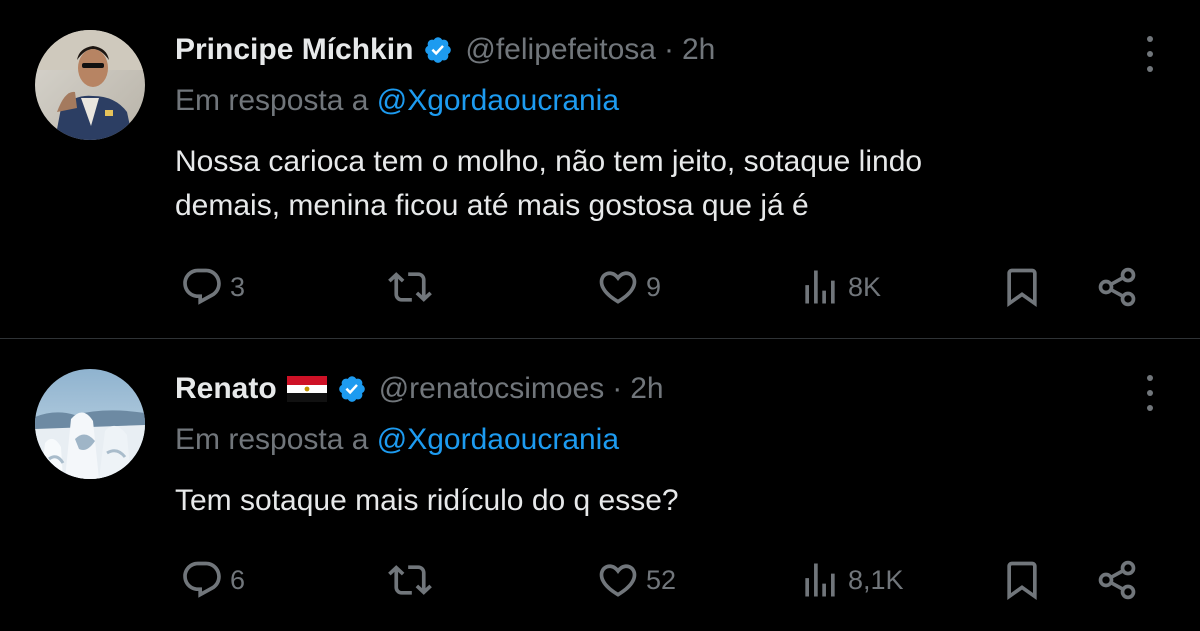  What do you see at coordinates (427, 500) in the screenshot?
I see `tweet-text-line: Tem sotaque mais ridículo do q esse?` at bounding box center [427, 500].